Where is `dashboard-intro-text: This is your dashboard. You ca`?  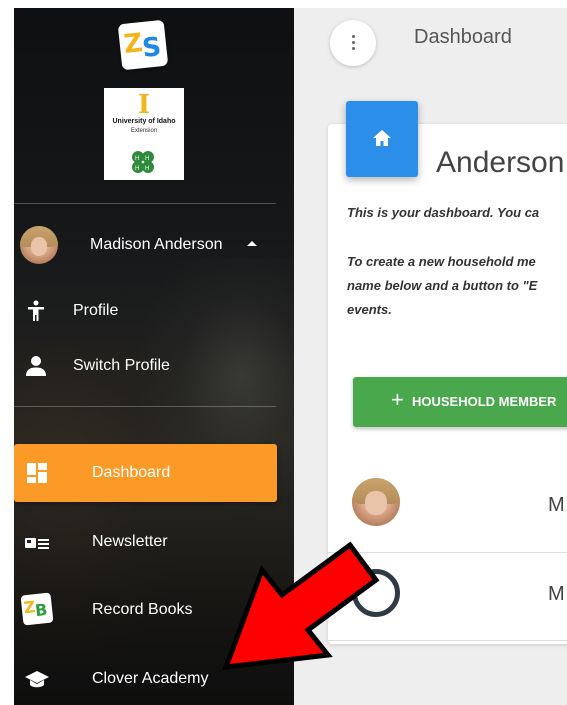 dashboard-intro-text: This is your dashboard. You ca is located at coordinates (443, 212).